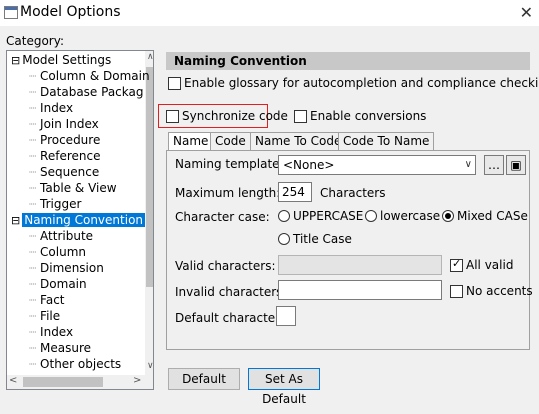  Describe the element at coordinates (348, 61) in the screenshot. I see `panel-header: Naming Convention` at that location.